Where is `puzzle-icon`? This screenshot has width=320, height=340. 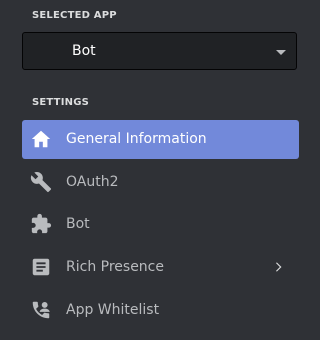
puzzle-icon is located at coordinates (41, 223).